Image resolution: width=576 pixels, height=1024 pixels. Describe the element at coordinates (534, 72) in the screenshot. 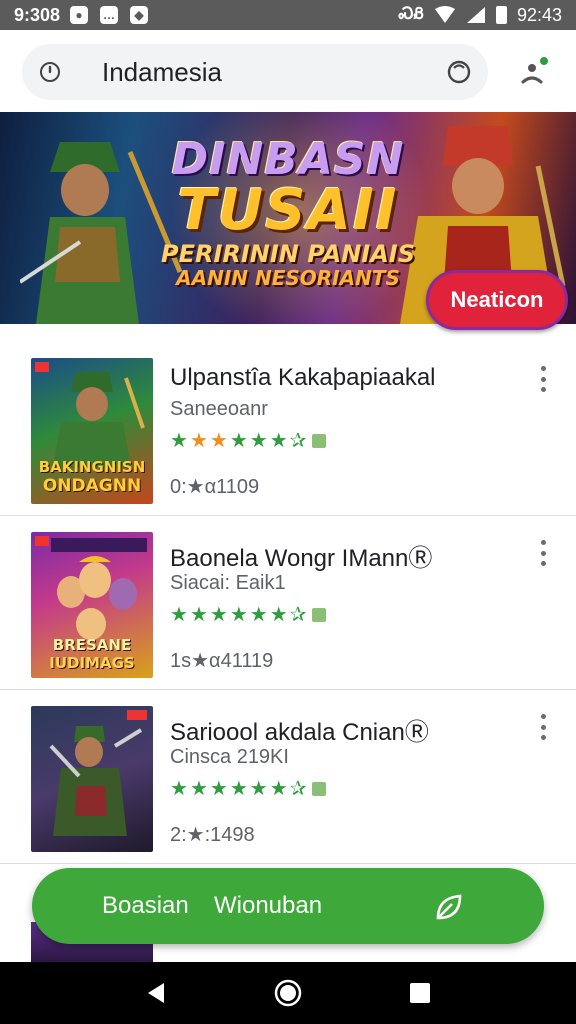

I see `account-icon` at that location.